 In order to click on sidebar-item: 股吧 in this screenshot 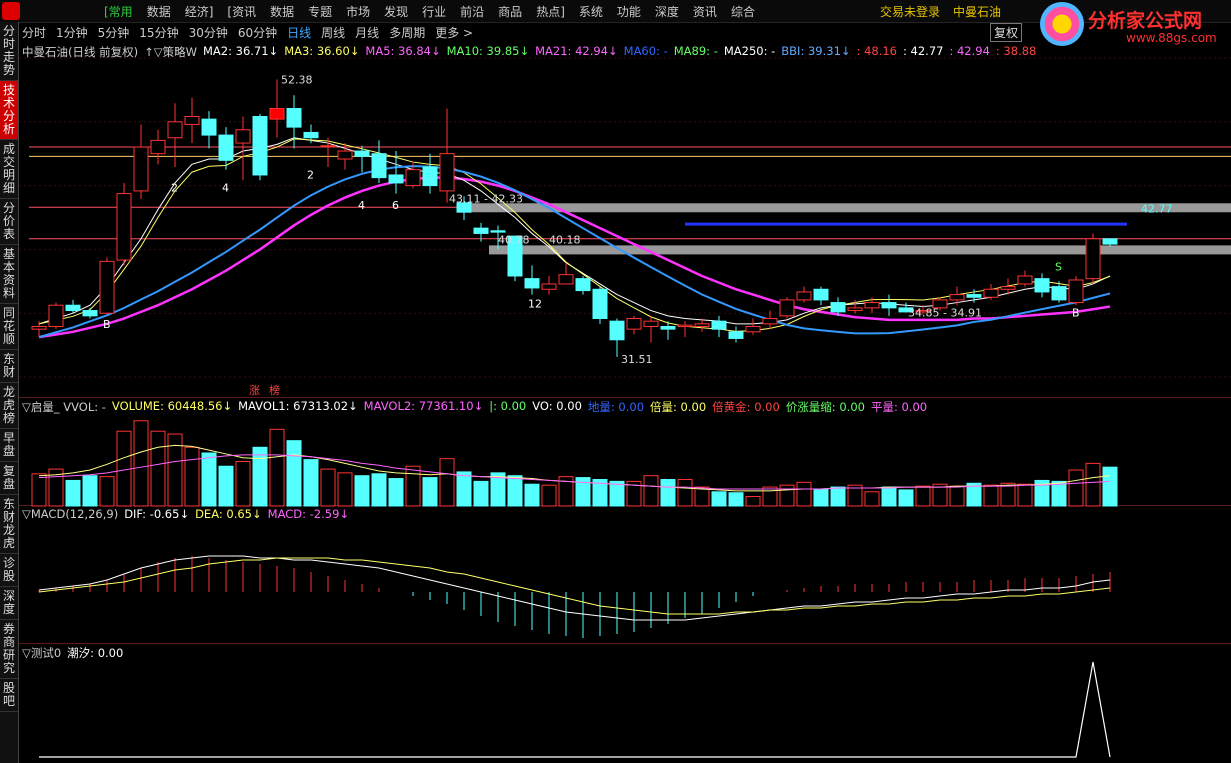, I will do `click(9, 695)`.